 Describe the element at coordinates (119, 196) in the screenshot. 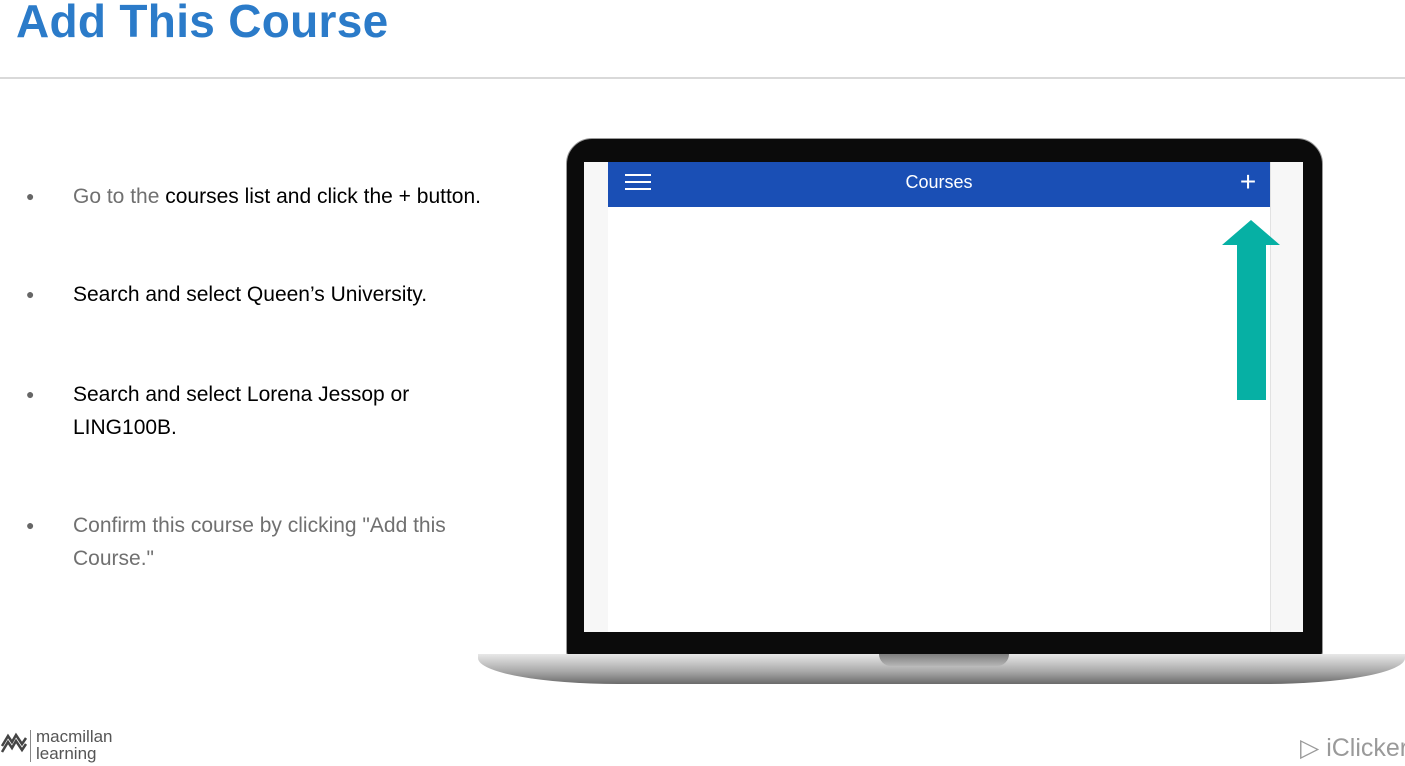

I see `bullet-prefix: Go to the` at that location.